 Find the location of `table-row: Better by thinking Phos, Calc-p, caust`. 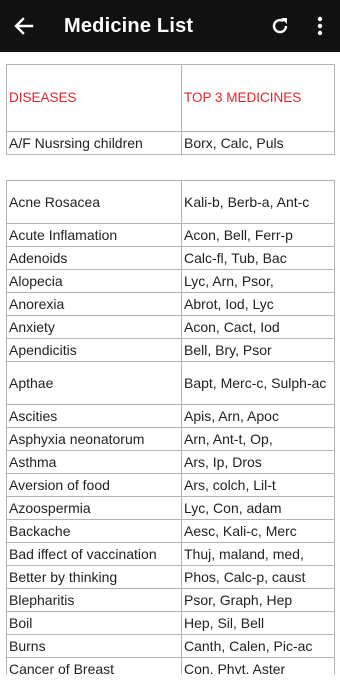

table-row: Better by thinking Phos, Calc-p, caust is located at coordinates (170, 577).